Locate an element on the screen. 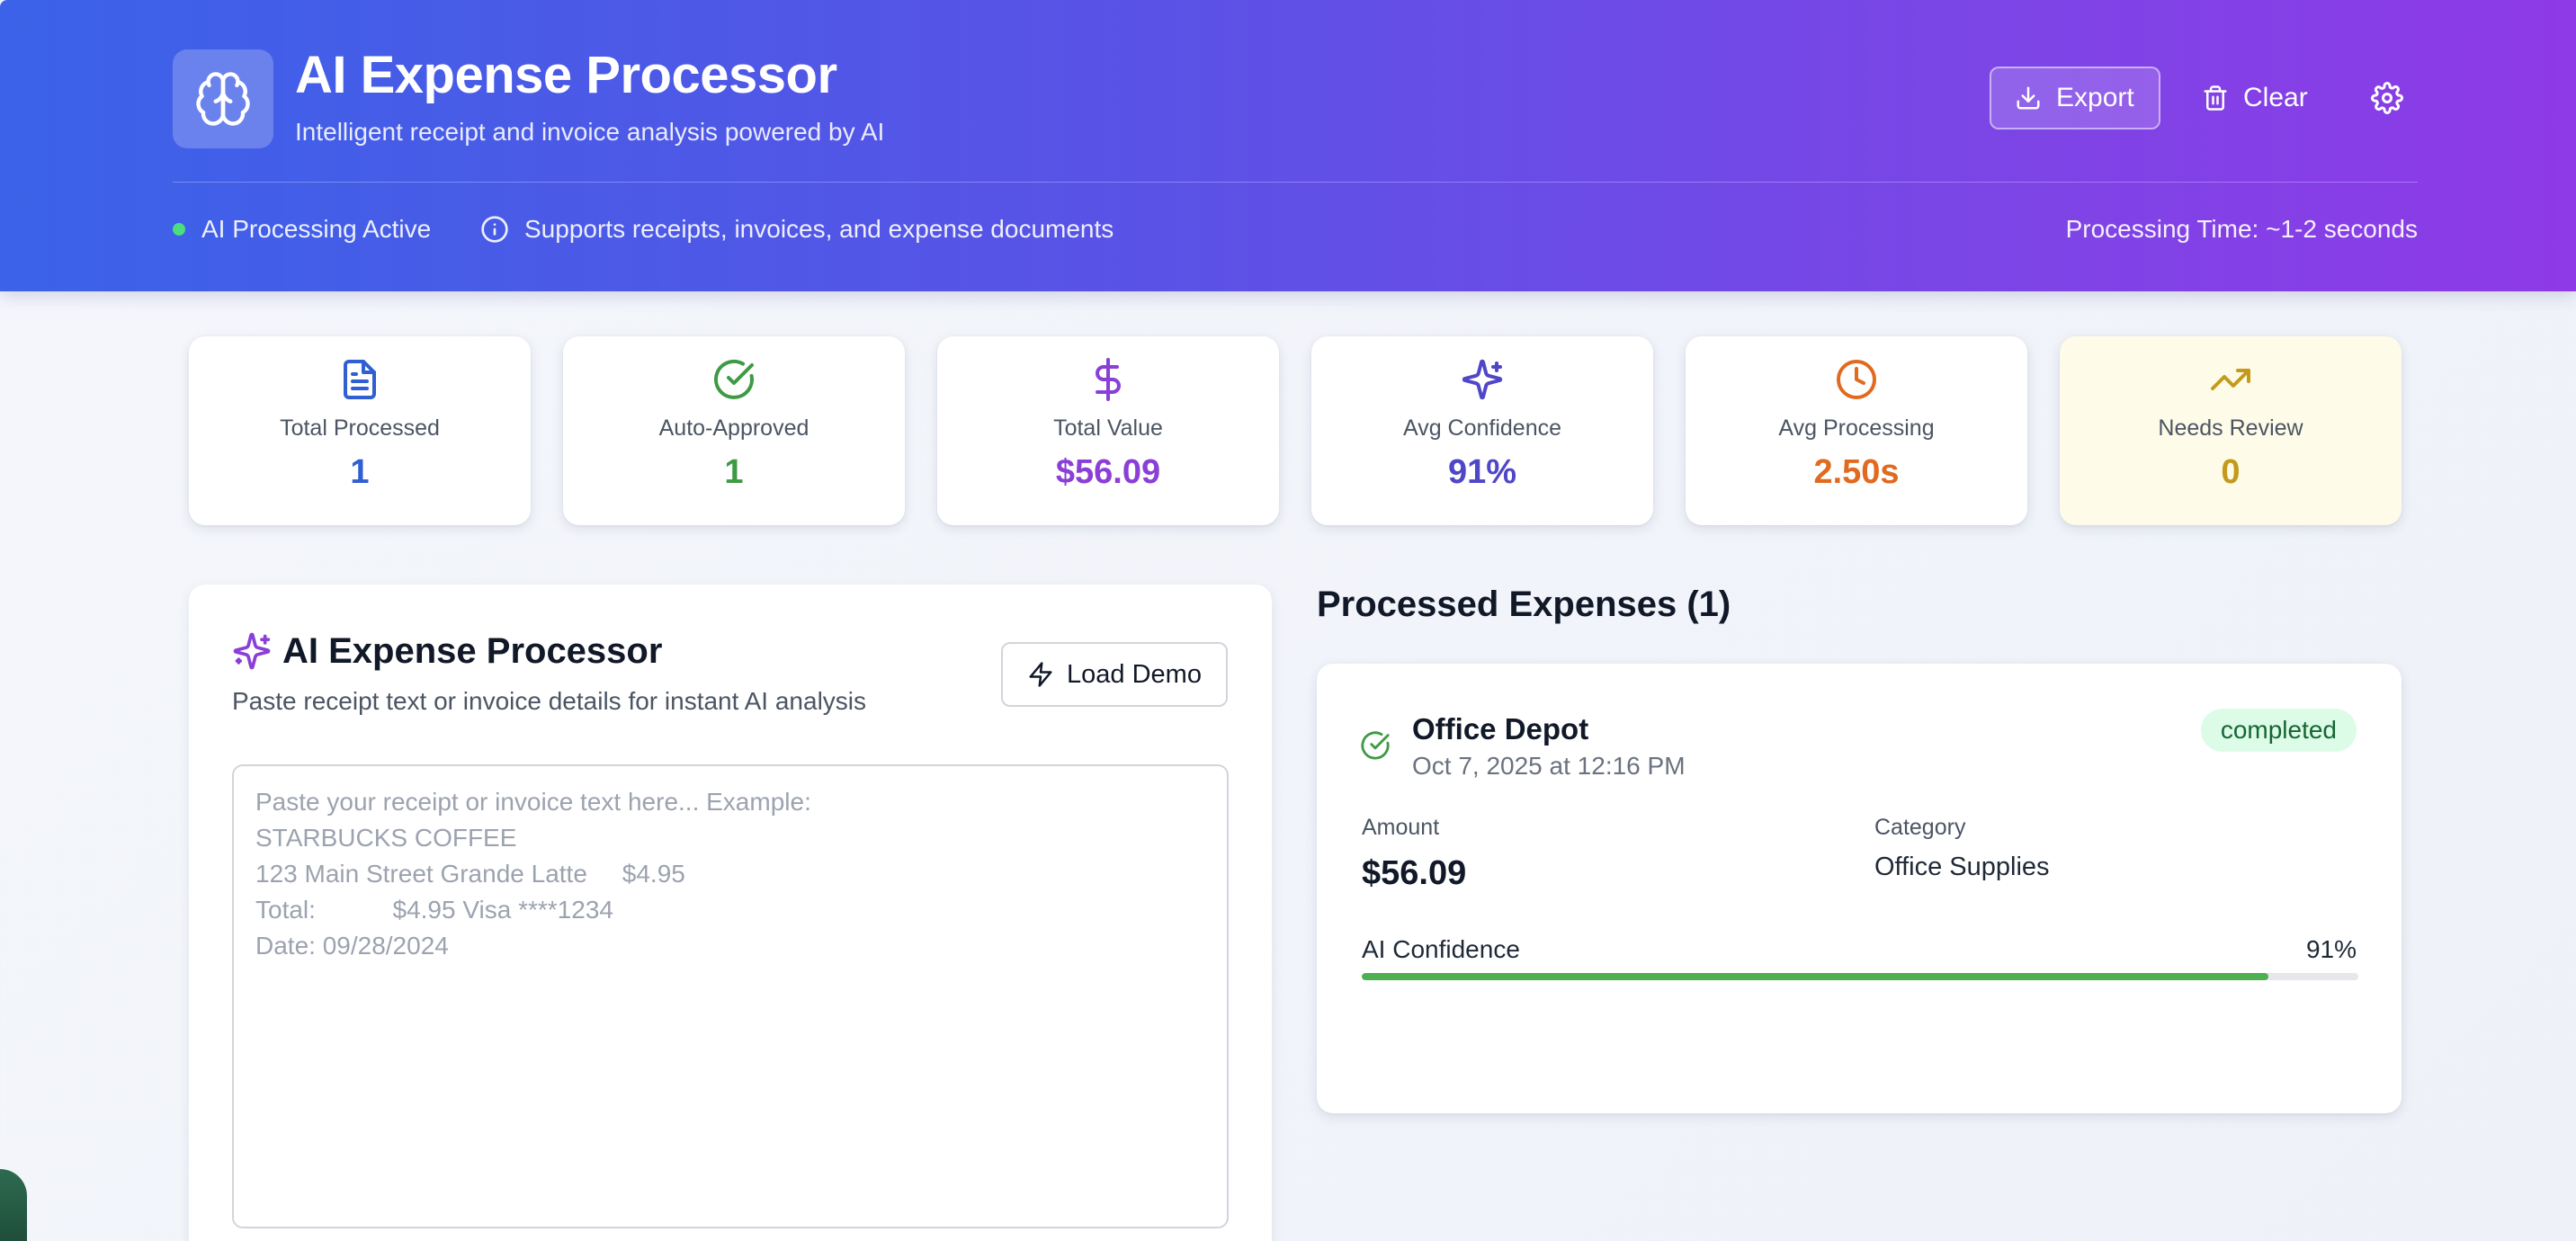 This screenshot has width=2576, height=1241. expense-category: Office Supplies is located at coordinates (1962, 867).